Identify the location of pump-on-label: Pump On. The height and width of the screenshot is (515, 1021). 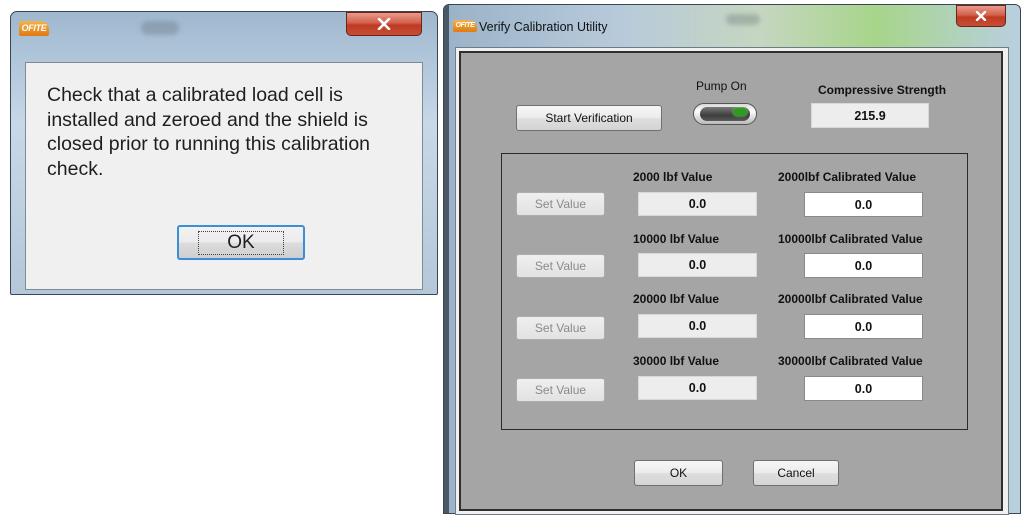
(721, 86).